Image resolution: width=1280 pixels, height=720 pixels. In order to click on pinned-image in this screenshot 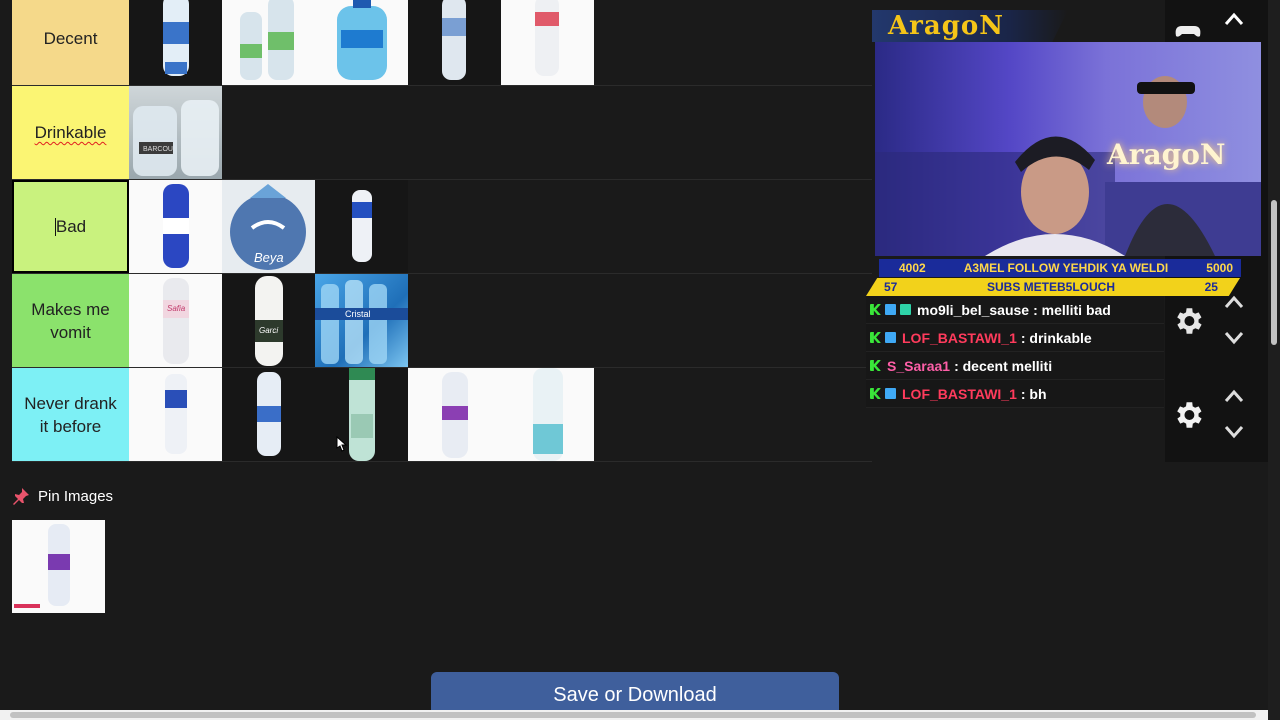, I will do `click(58, 566)`.